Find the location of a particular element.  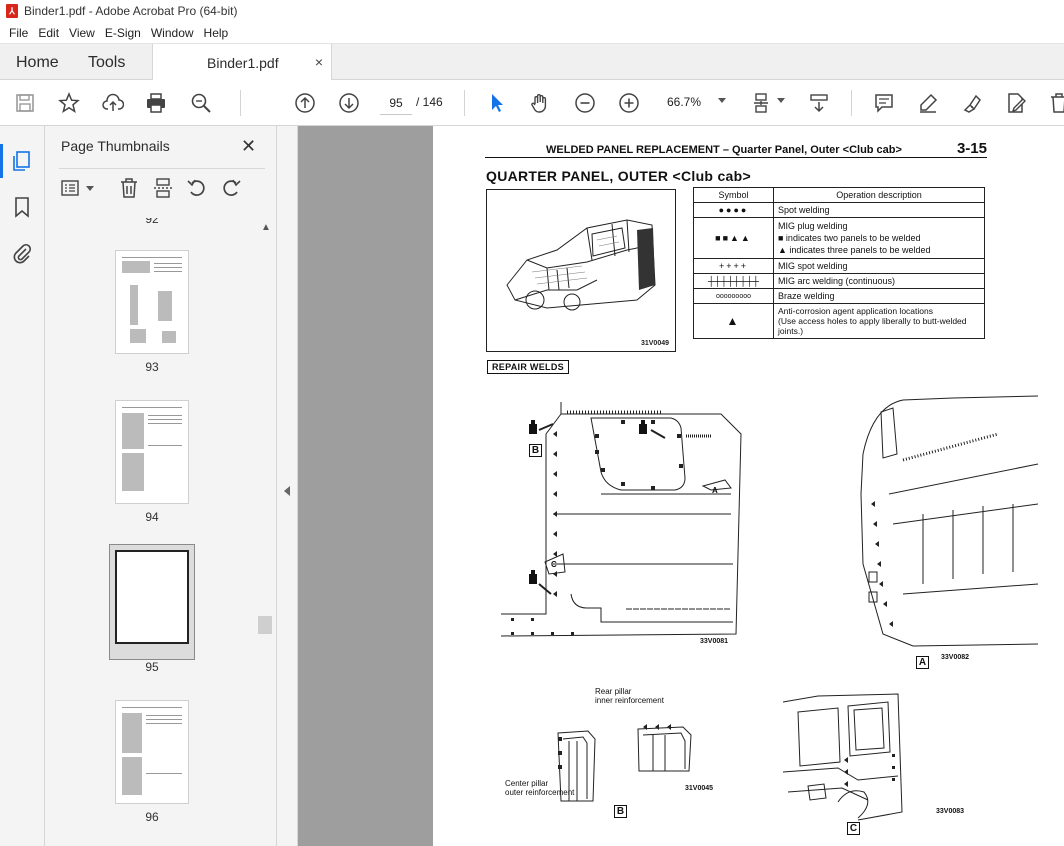

thumbnail-label: 94 is located at coordinates (152, 517).